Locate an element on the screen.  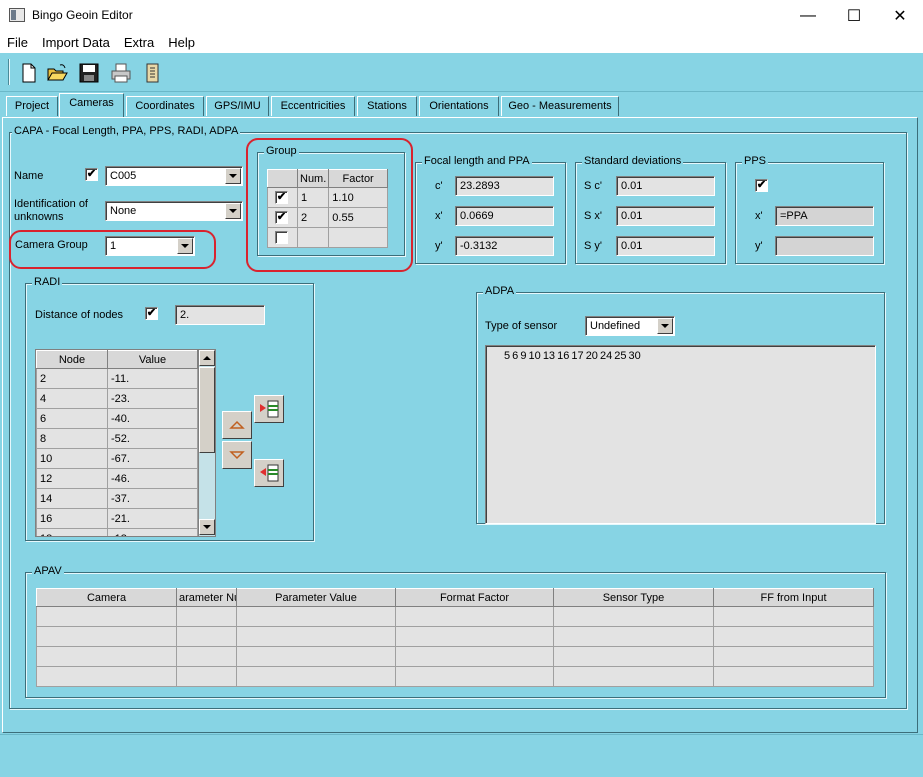
scroll-down-icon is located at coordinates (207, 527).